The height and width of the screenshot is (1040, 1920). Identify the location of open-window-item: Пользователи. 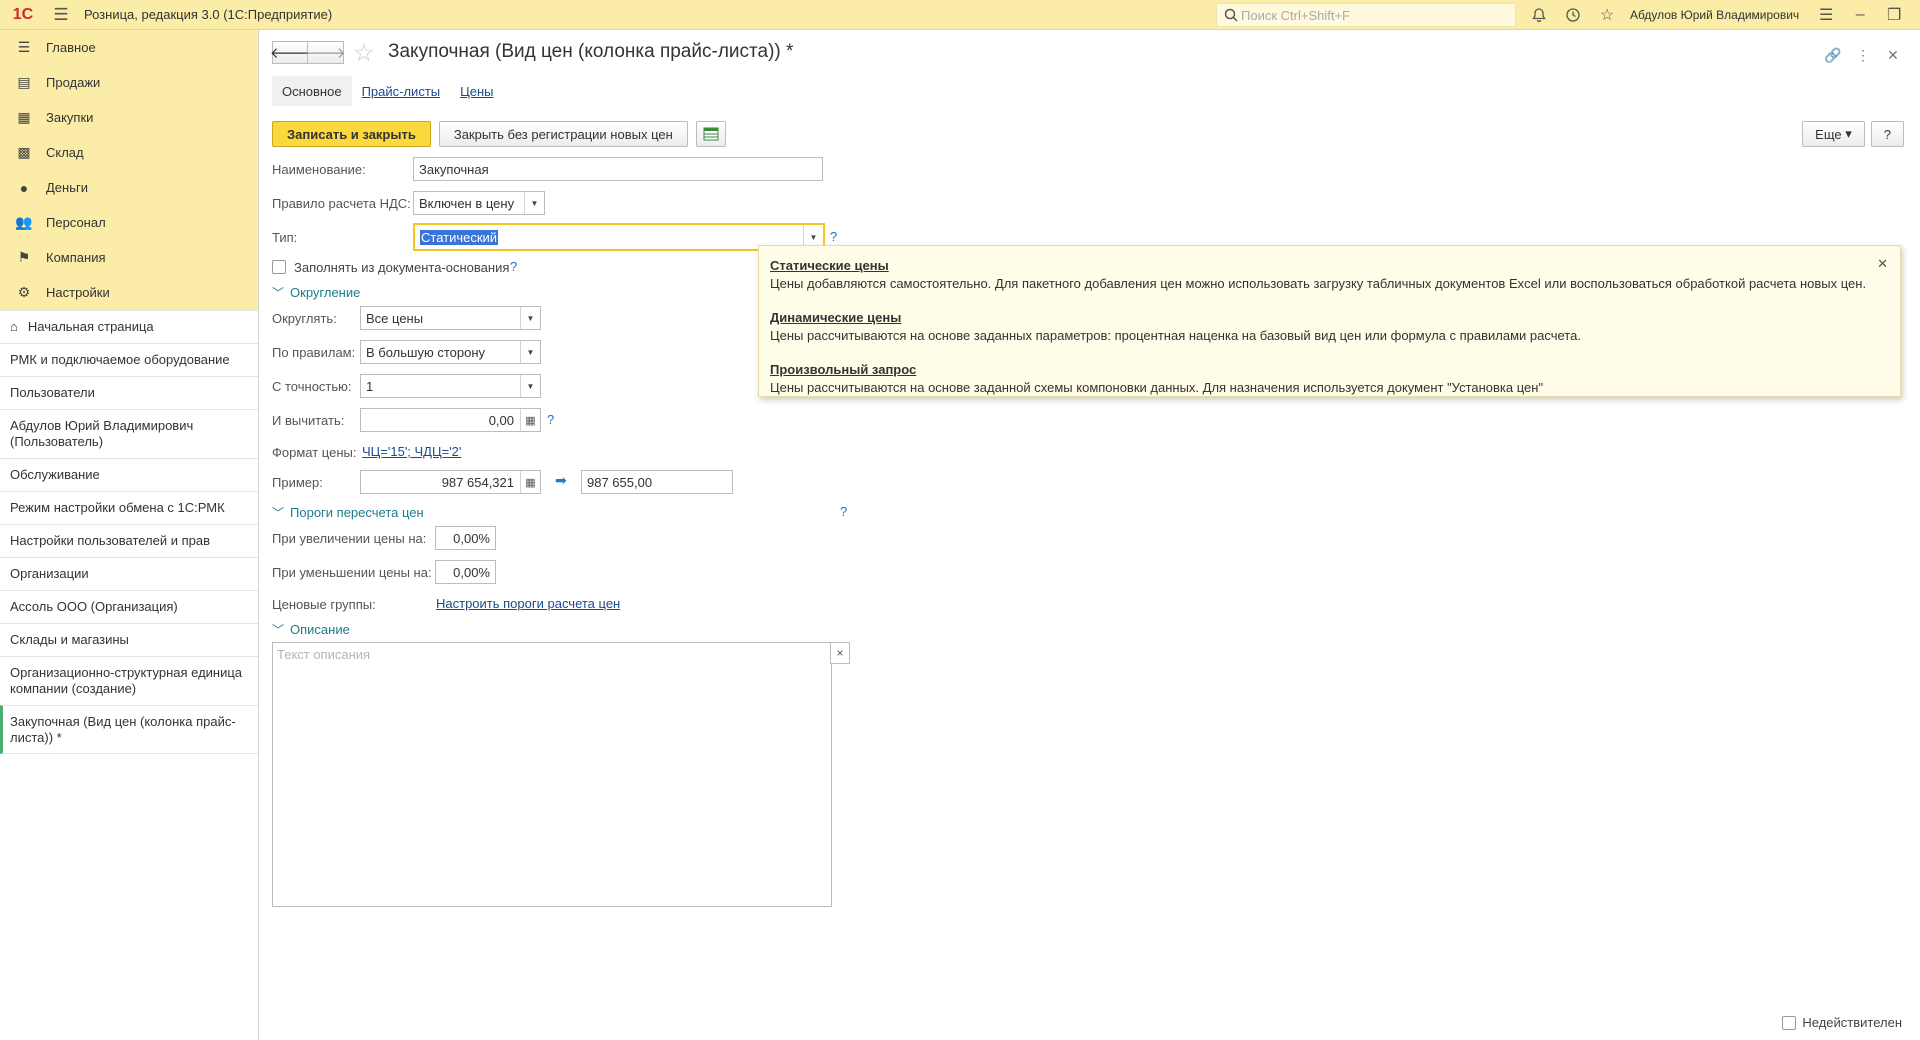
(129, 392).